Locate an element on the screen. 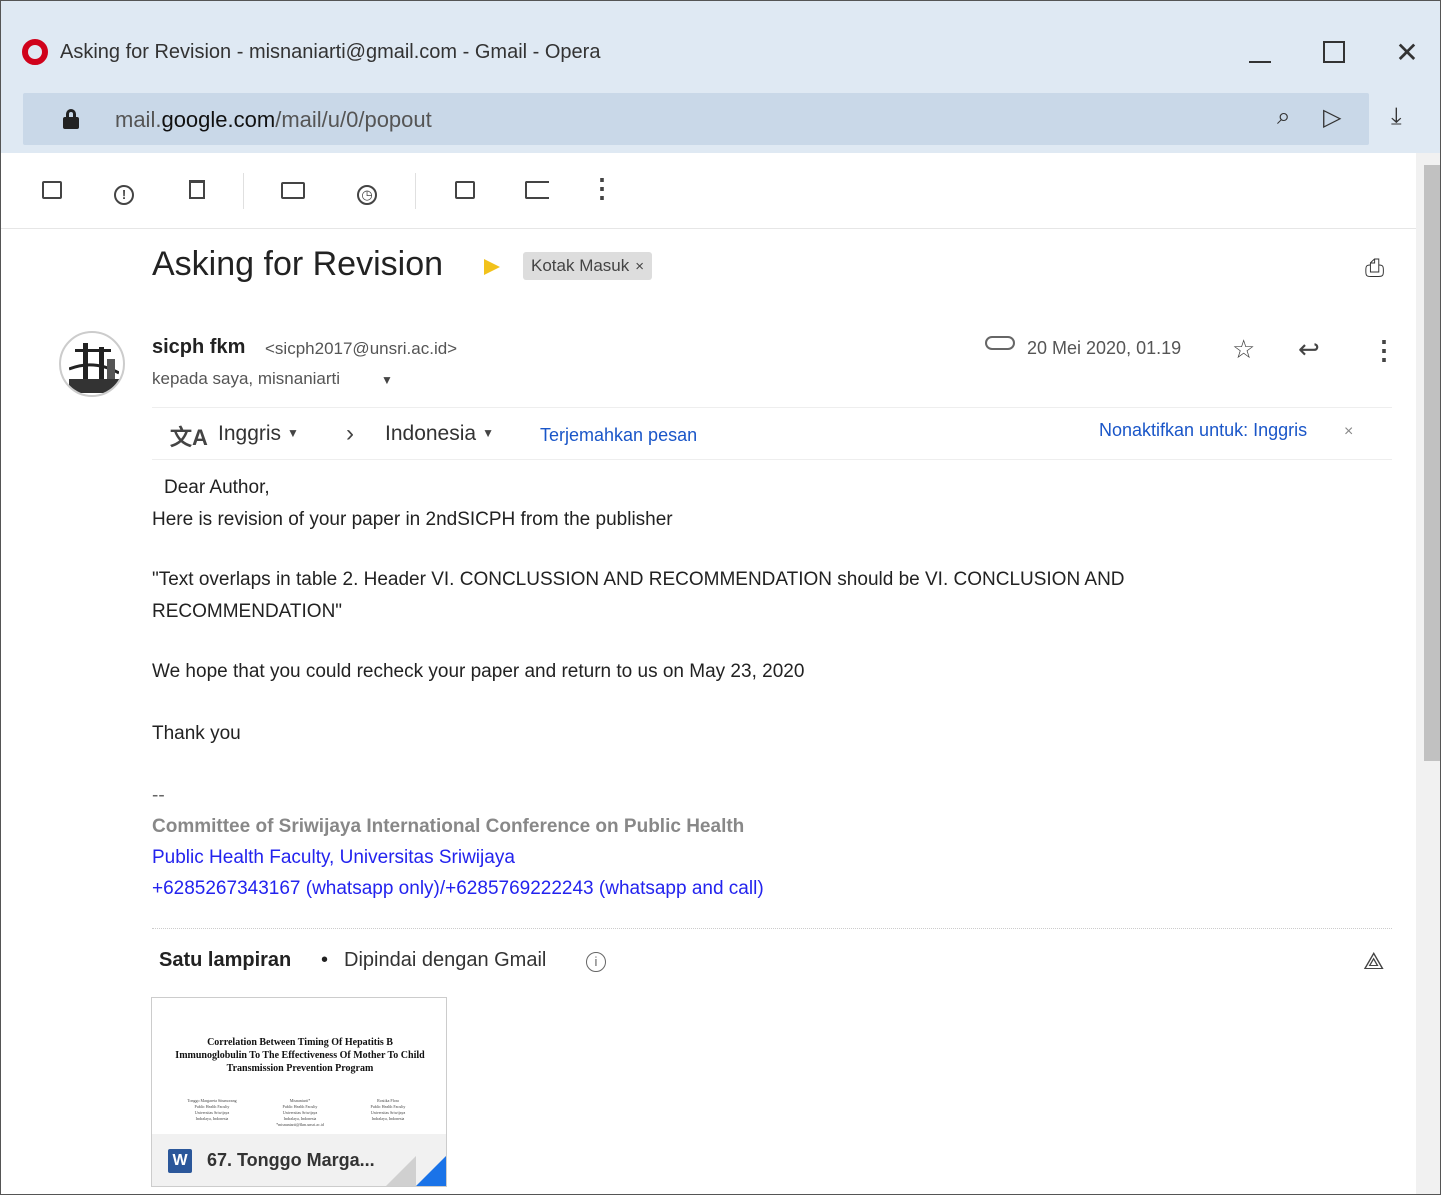  avatar-image-icon is located at coordinates (94, 368).